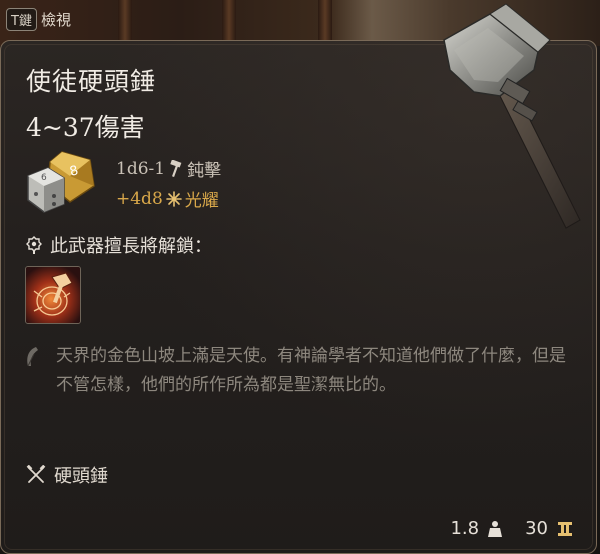  Describe the element at coordinates (141, 168) in the screenshot. I see `damage-dice: 1d6-1` at that location.